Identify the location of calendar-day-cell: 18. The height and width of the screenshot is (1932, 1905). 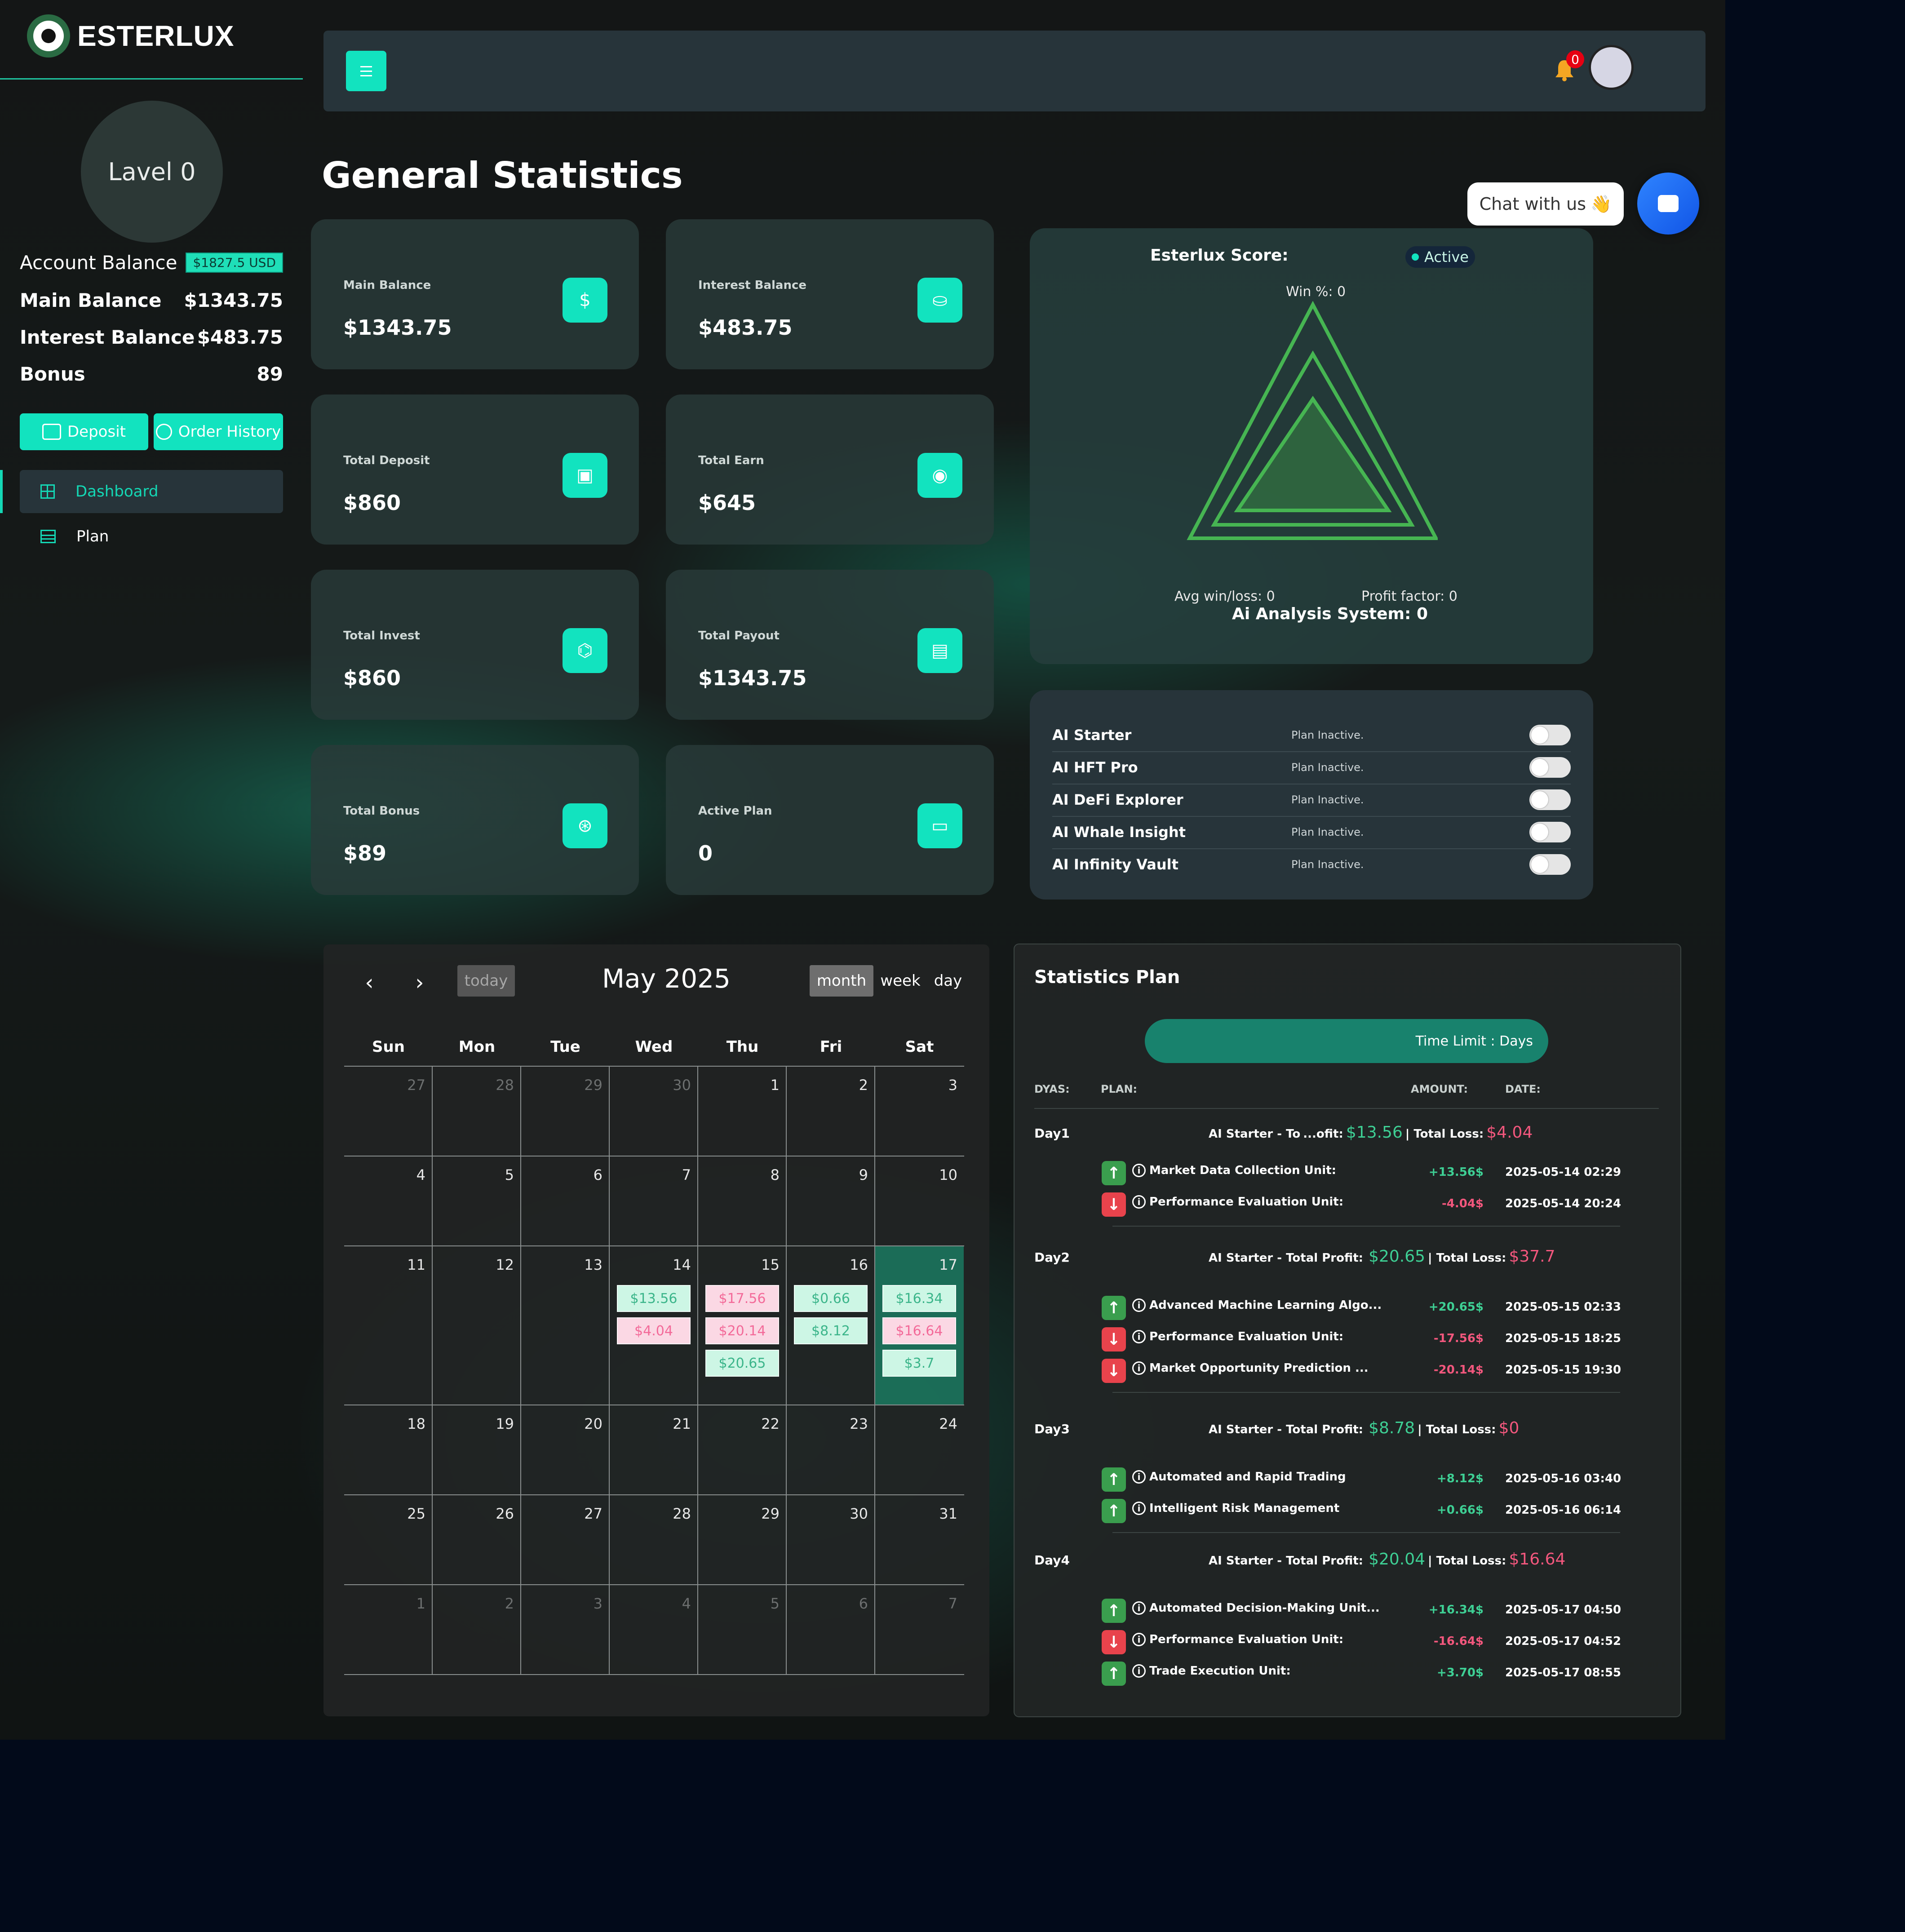
(389, 1449).